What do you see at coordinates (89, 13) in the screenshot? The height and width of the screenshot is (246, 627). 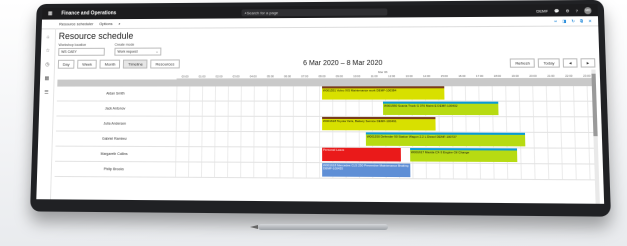 I see `app-title: Finance and Operations` at bounding box center [89, 13].